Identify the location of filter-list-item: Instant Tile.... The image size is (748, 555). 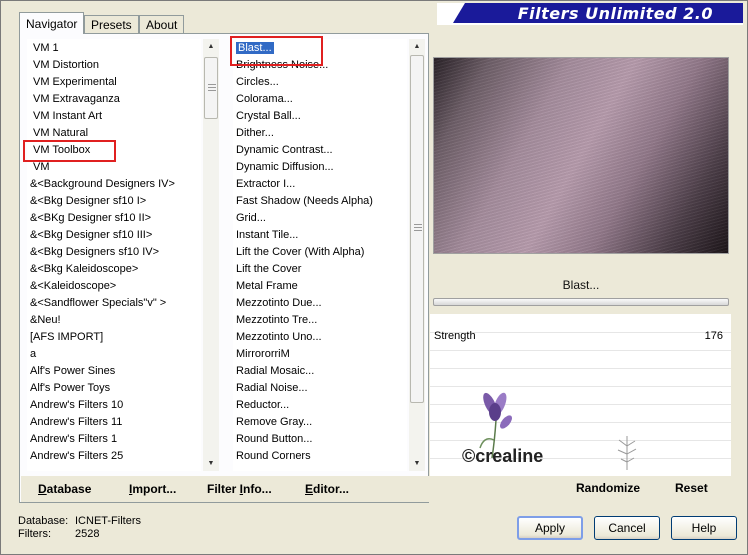
(267, 235).